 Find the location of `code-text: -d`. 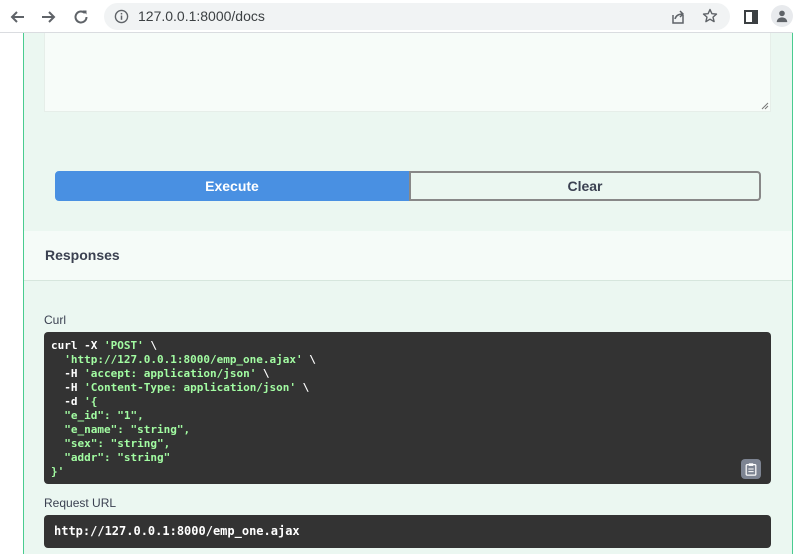

code-text: -d is located at coordinates (68, 401).